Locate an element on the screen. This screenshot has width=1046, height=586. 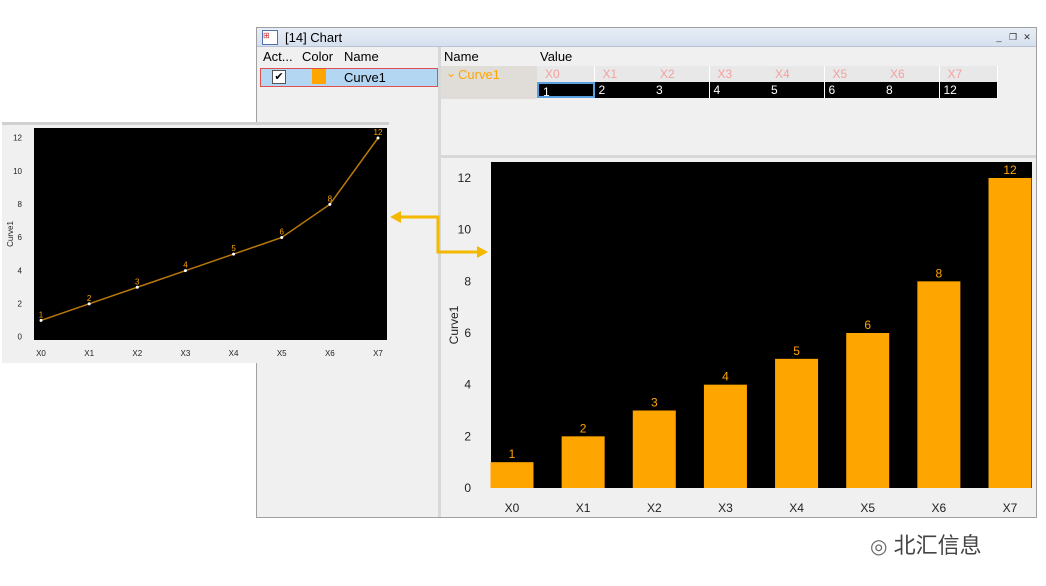
wechat-icon: ◎ is located at coordinates (879, 547).